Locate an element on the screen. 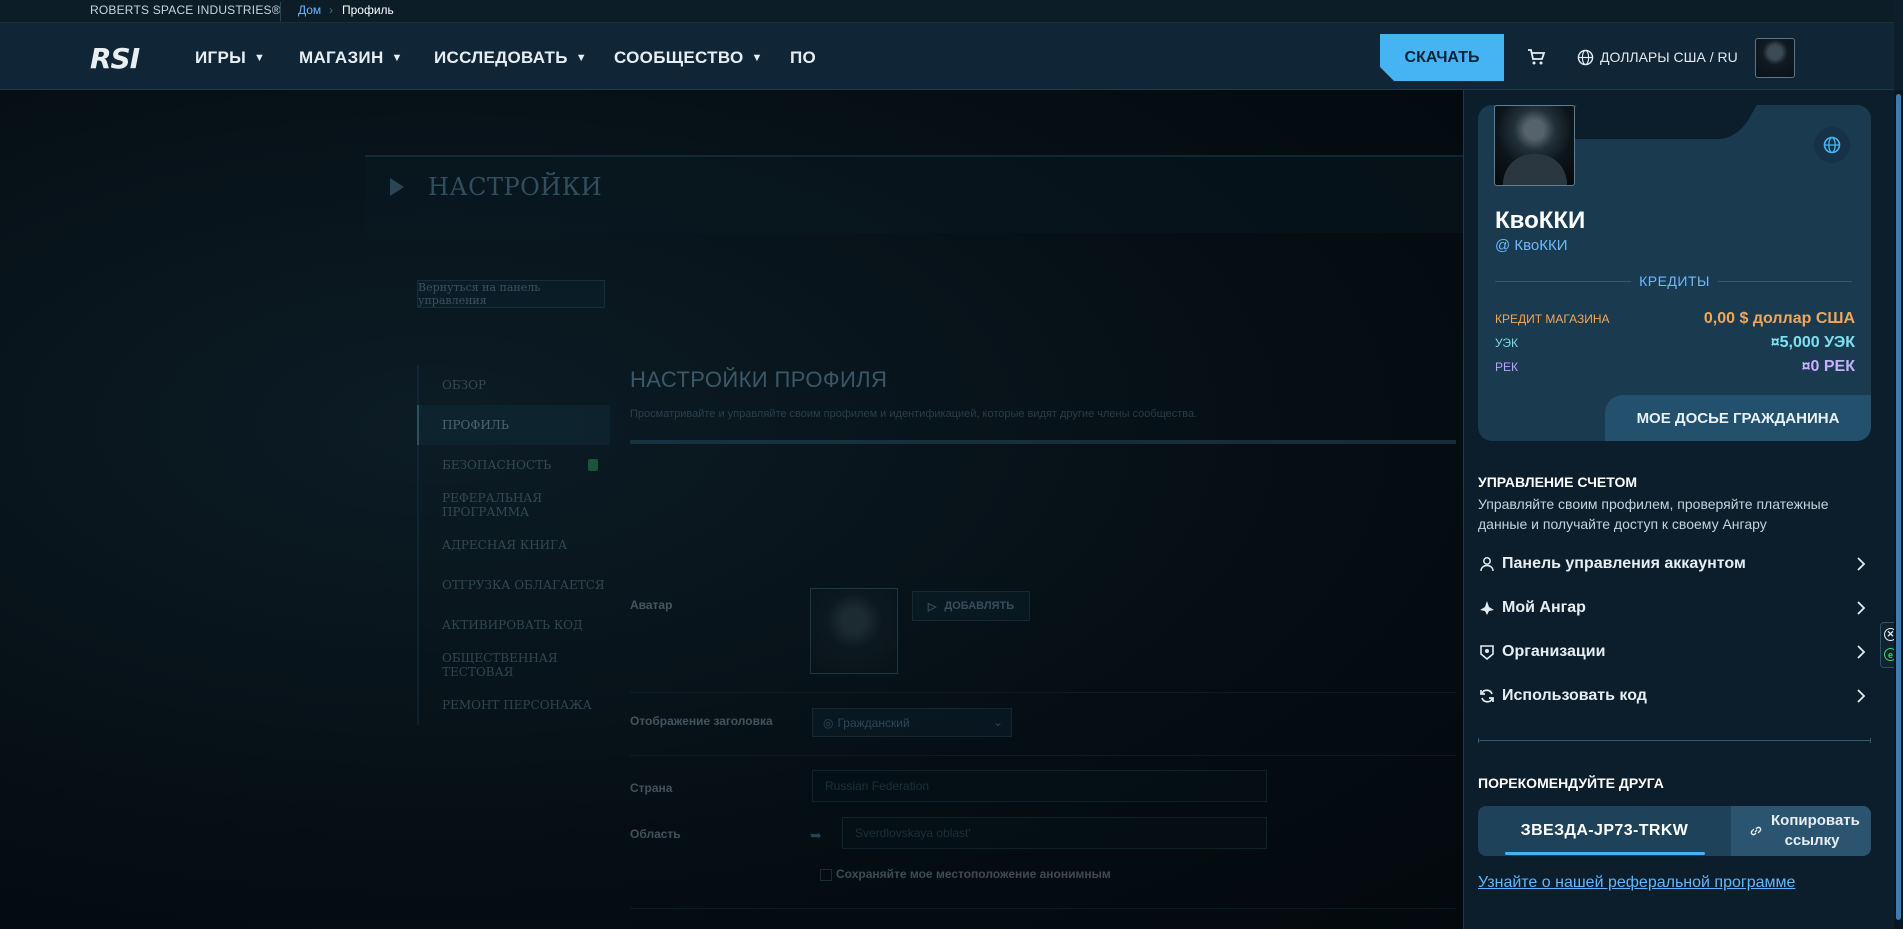 This screenshot has width=1903, height=929. referral-code-underline is located at coordinates (1605, 853).